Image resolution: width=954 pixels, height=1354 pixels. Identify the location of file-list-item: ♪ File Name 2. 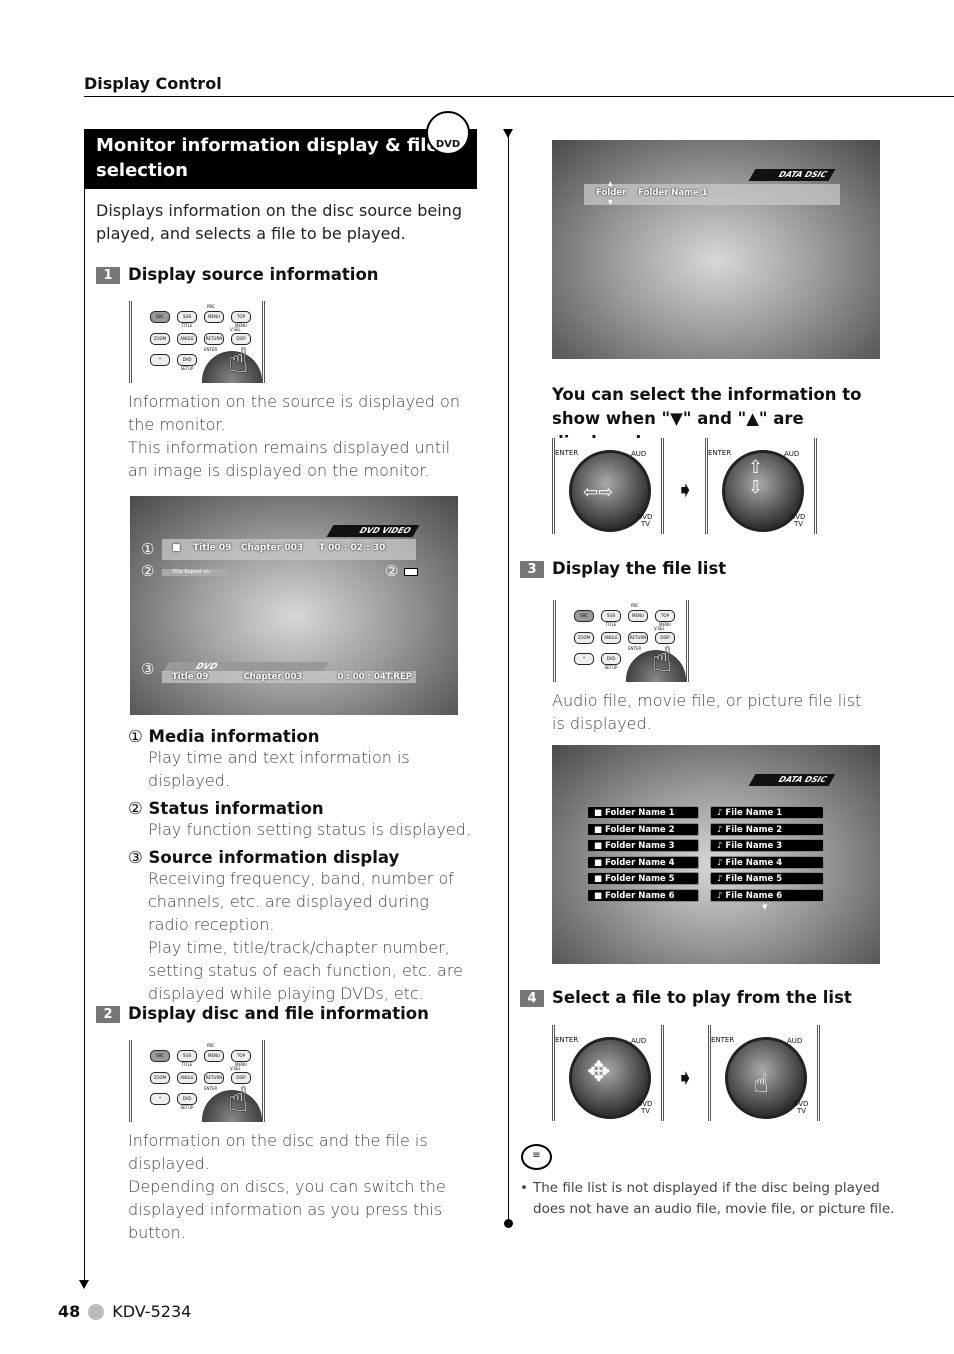
(767, 829).